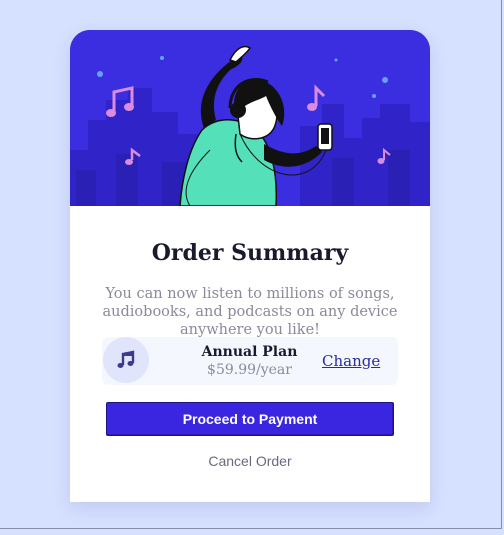  What do you see at coordinates (249, 370) in the screenshot?
I see `plan-price: $59.99/year` at bounding box center [249, 370].